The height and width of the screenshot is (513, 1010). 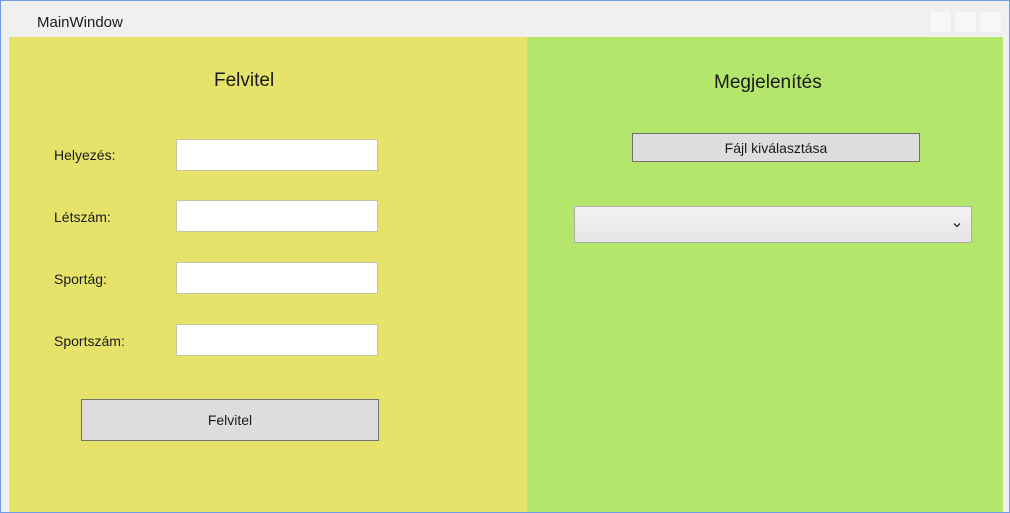 I want to click on helyezes-label: Helyezés:, so click(x=85, y=155).